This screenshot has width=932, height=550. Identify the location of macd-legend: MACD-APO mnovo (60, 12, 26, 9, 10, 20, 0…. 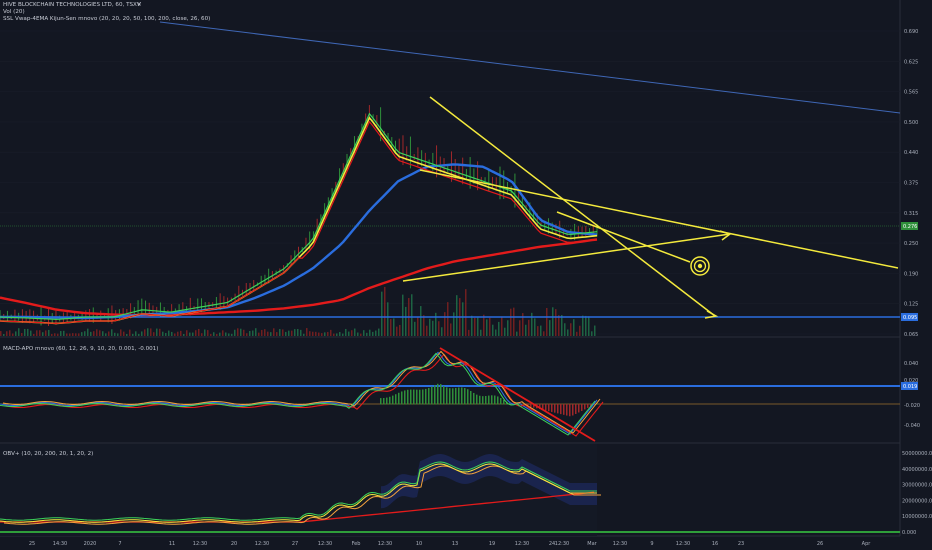
(80, 349).